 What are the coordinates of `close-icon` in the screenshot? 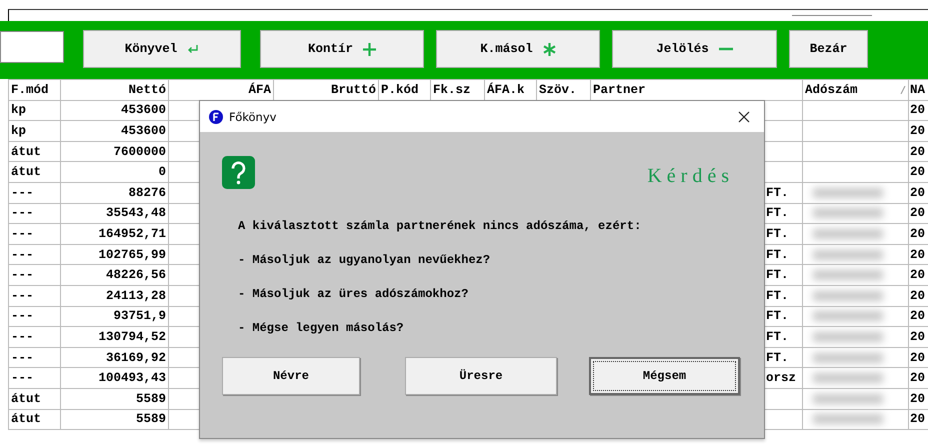 It's located at (744, 116).